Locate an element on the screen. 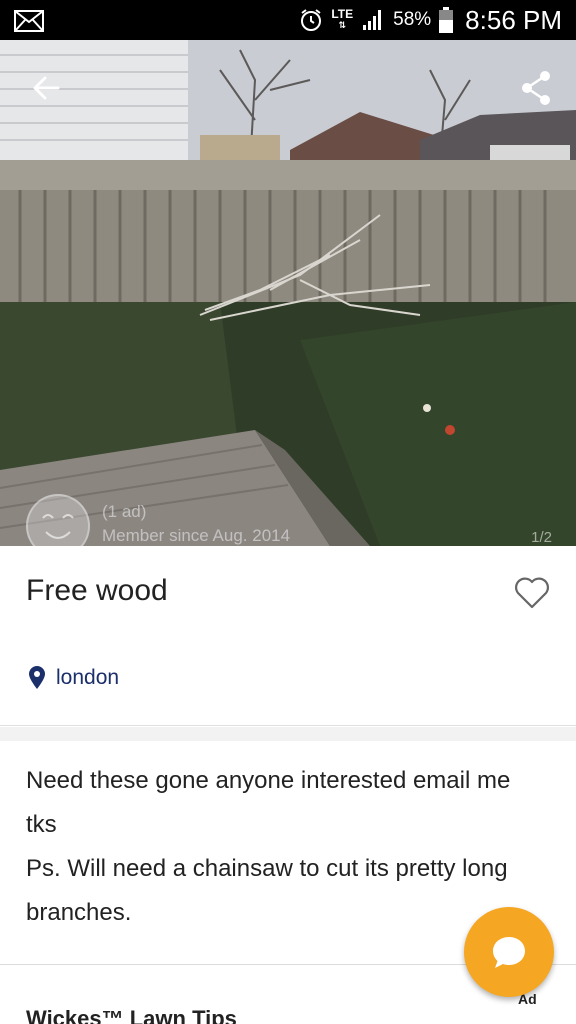 The image size is (576, 1024). seller-avatar is located at coordinates (58, 520).